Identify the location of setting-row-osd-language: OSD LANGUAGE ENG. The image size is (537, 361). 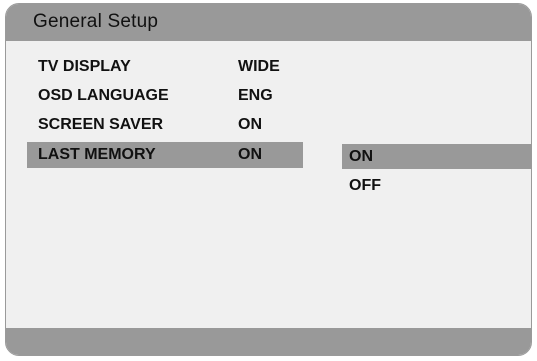
(165, 96).